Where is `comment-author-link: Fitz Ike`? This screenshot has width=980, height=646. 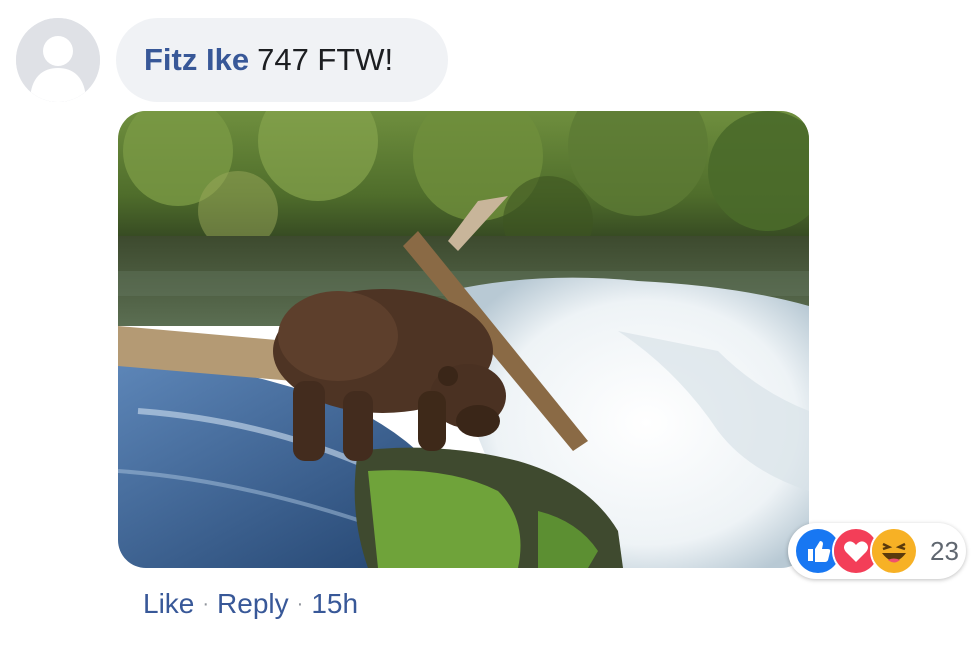 comment-author-link: Fitz Ike is located at coordinates (196, 60).